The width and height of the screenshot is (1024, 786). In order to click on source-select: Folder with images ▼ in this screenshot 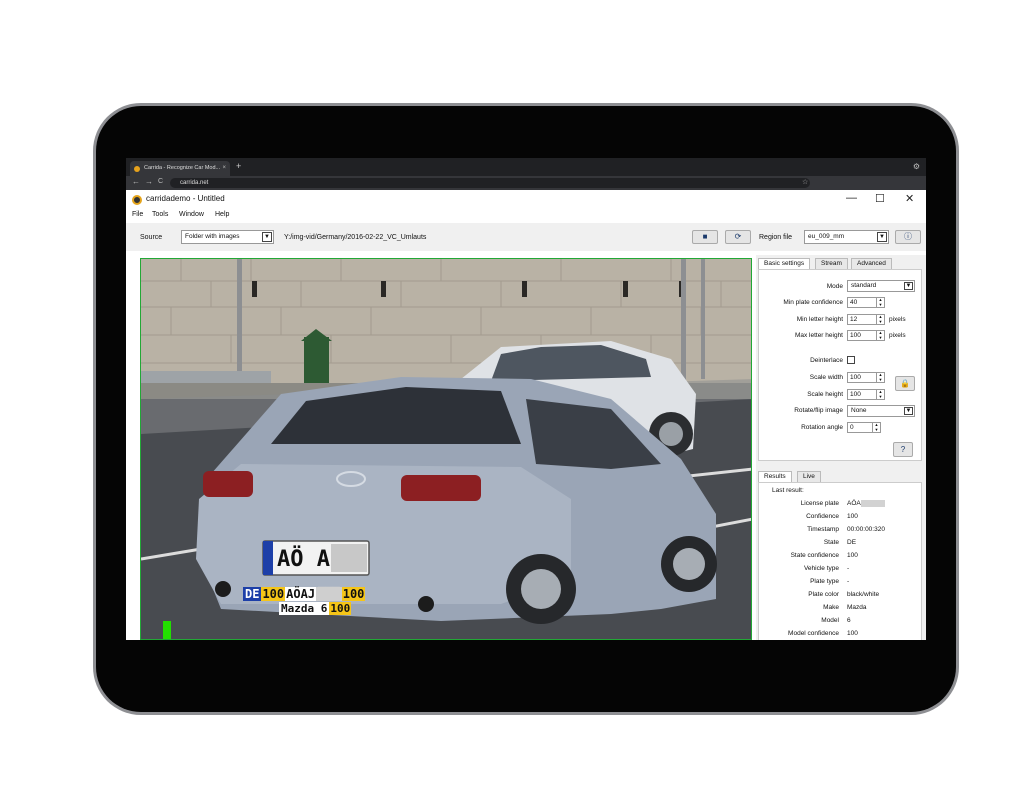, I will do `click(227, 237)`.